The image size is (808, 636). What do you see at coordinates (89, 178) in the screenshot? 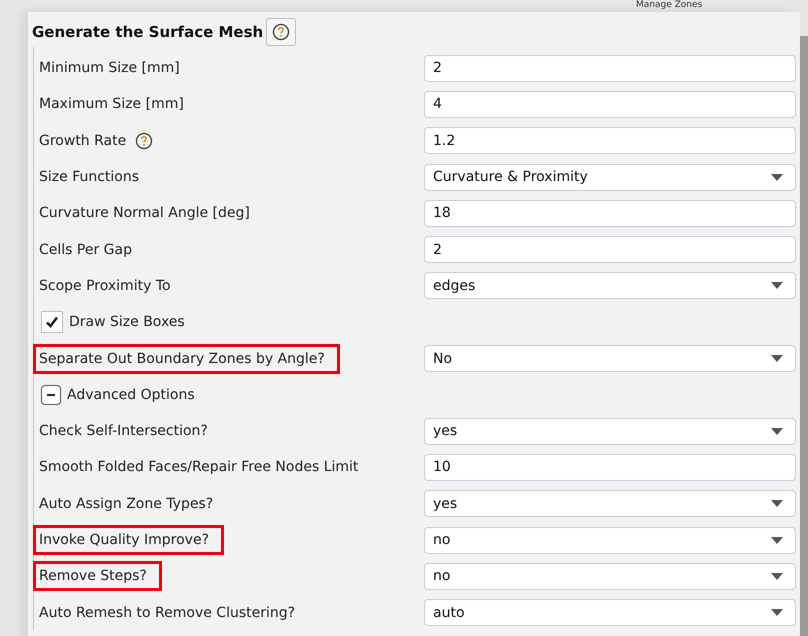
I see `field-label: Size Functions` at bounding box center [89, 178].